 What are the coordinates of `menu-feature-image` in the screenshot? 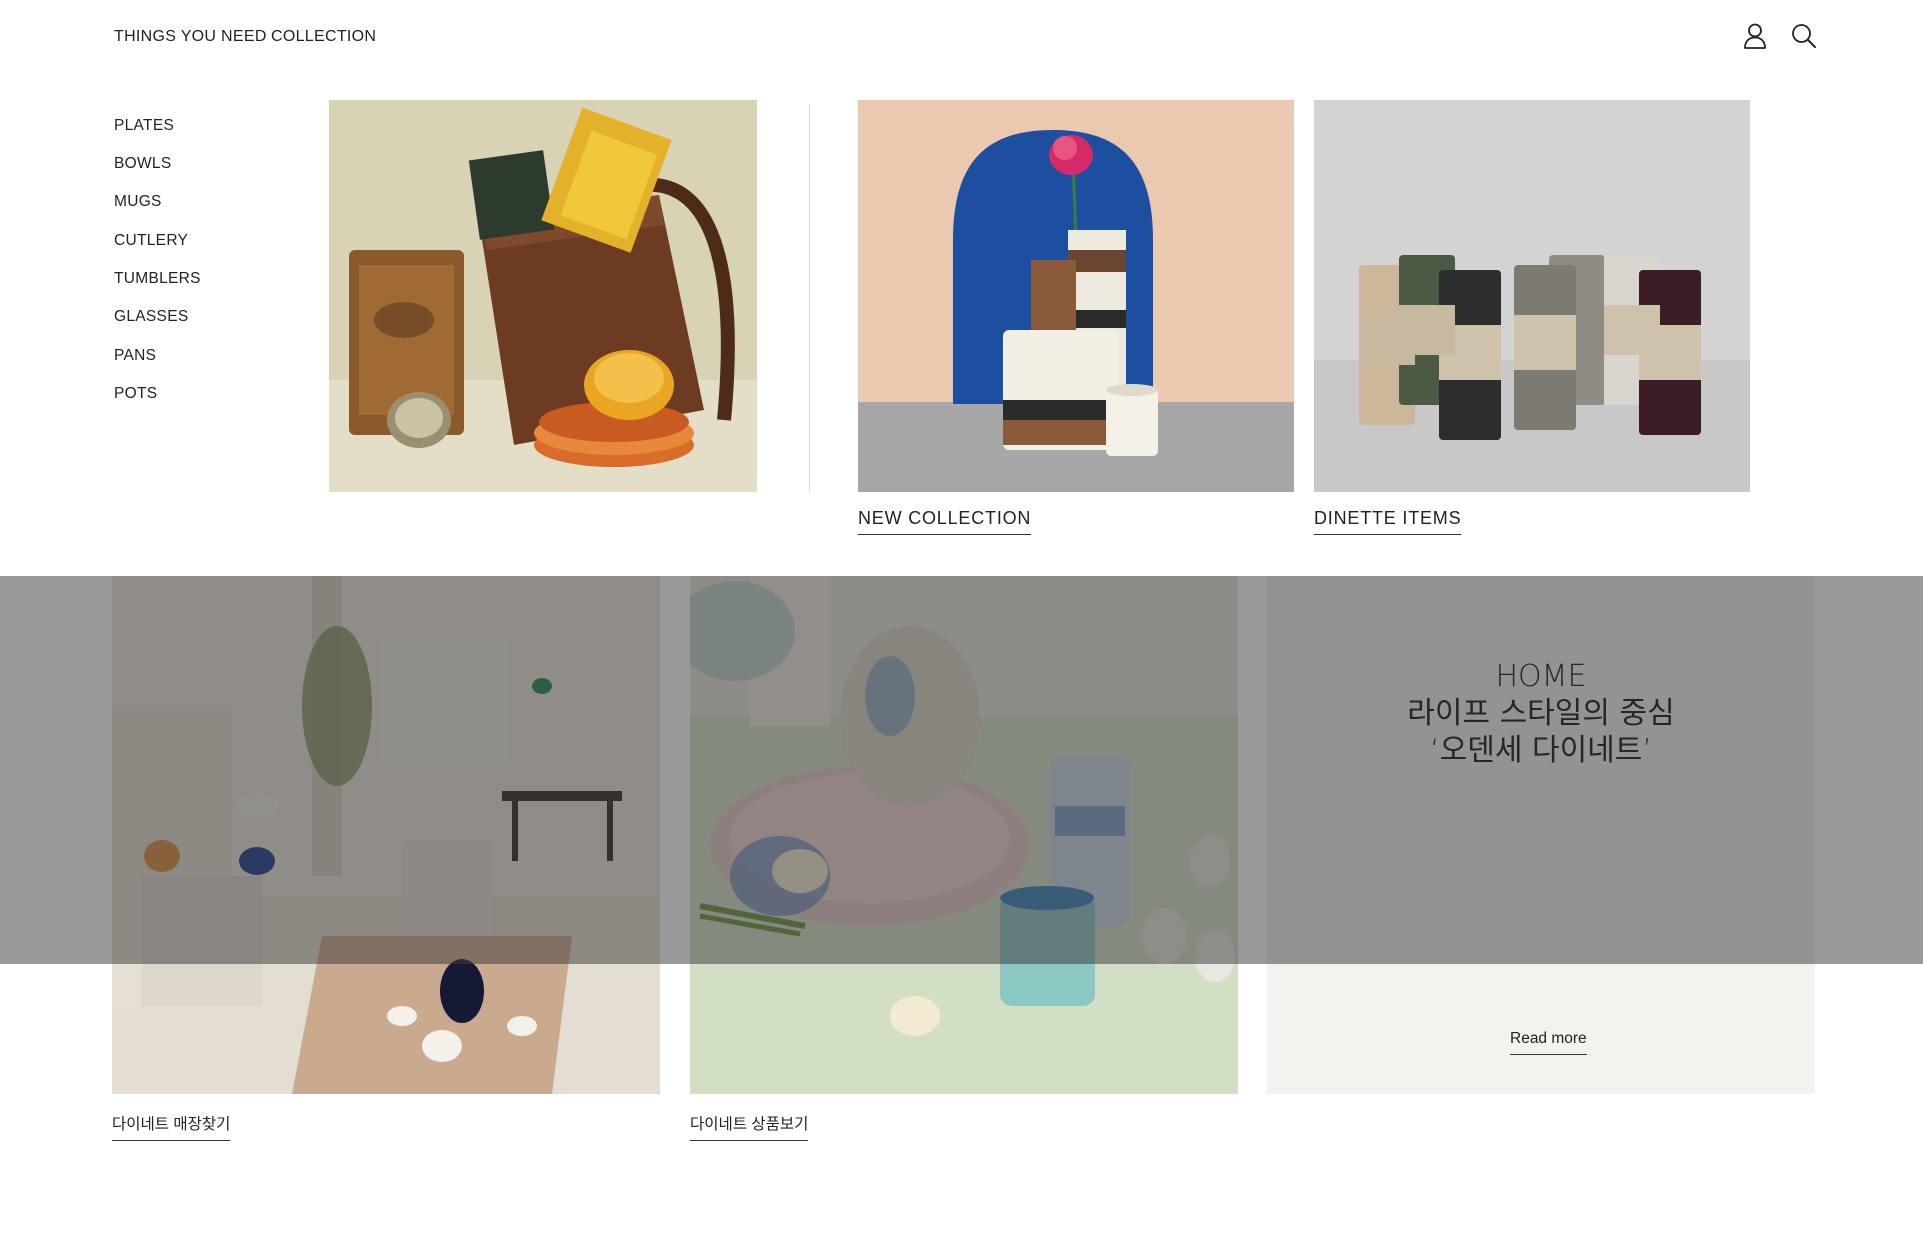 It's located at (543, 296).